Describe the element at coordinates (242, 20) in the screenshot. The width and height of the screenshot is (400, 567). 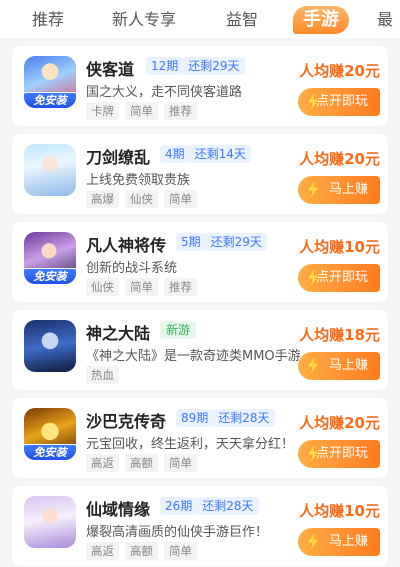
I see `tab-puzzle: 益智` at that location.